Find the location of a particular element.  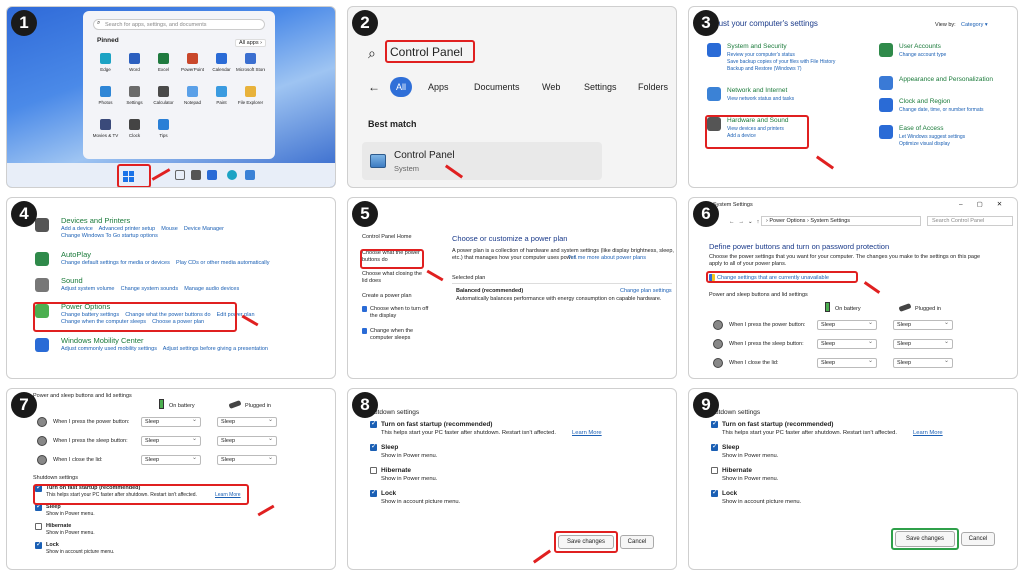

view-by-select: Category ▾ is located at coordinates (974, 25).